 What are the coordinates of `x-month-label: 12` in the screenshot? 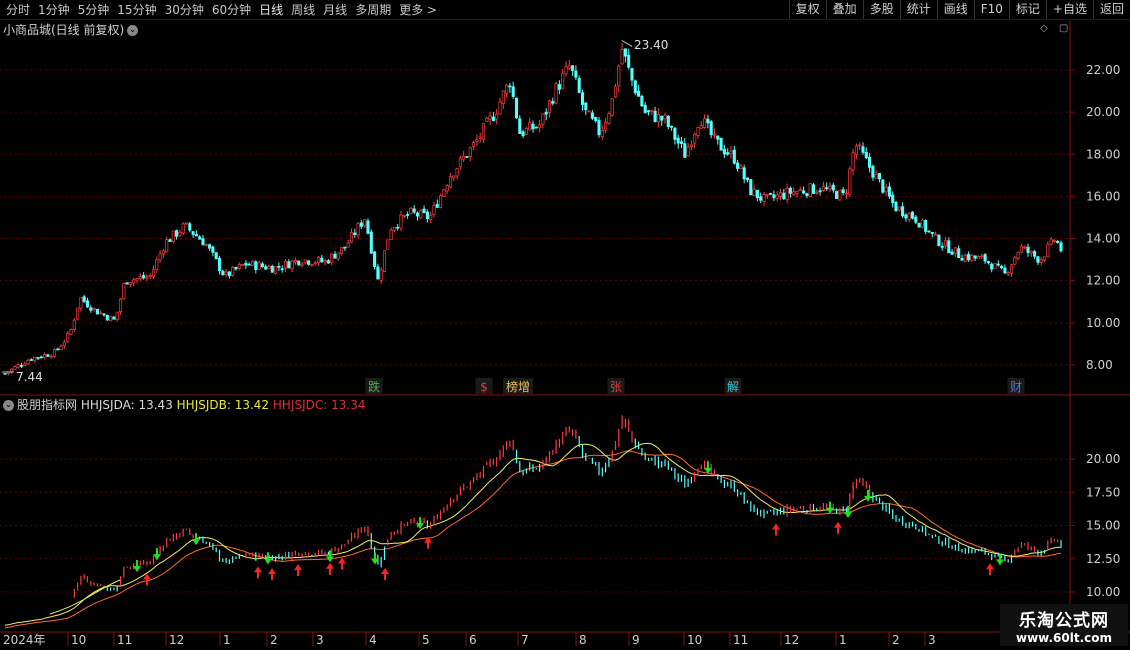 It's located at (176, 640).